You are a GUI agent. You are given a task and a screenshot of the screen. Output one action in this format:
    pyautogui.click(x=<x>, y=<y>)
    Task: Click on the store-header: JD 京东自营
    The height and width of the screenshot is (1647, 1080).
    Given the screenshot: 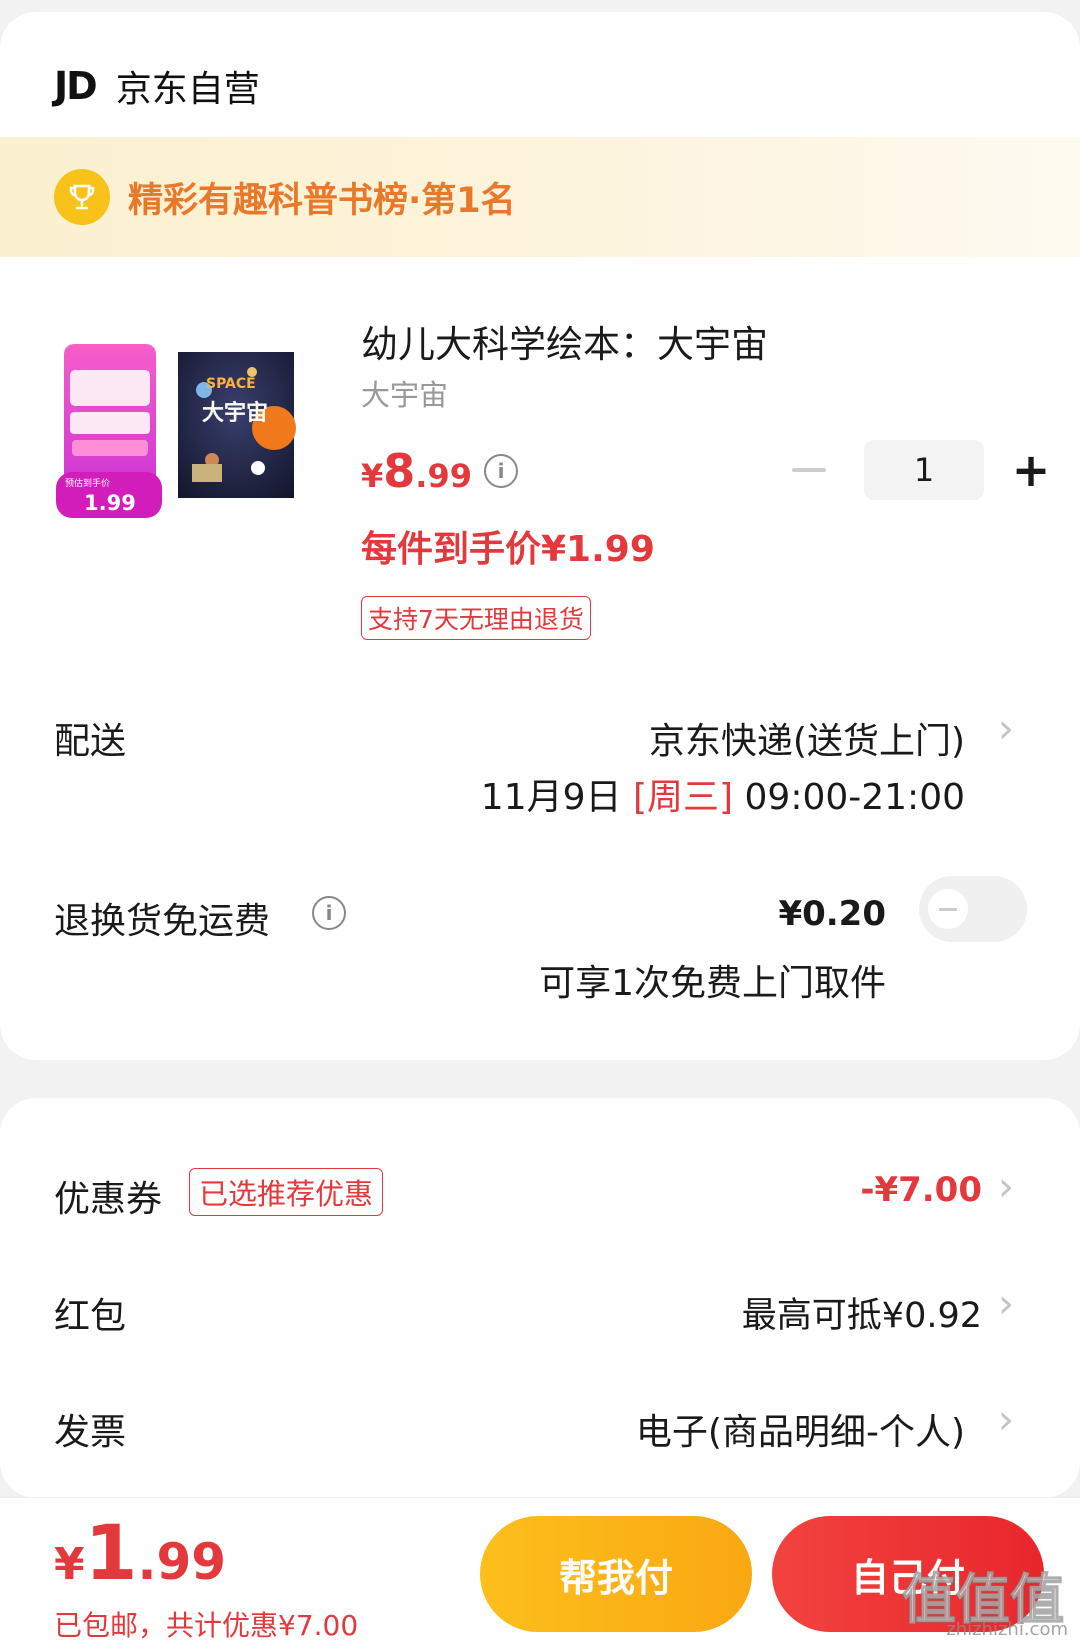 What is the action you would take?
    pyautogui.click(x=157, y=86)
    